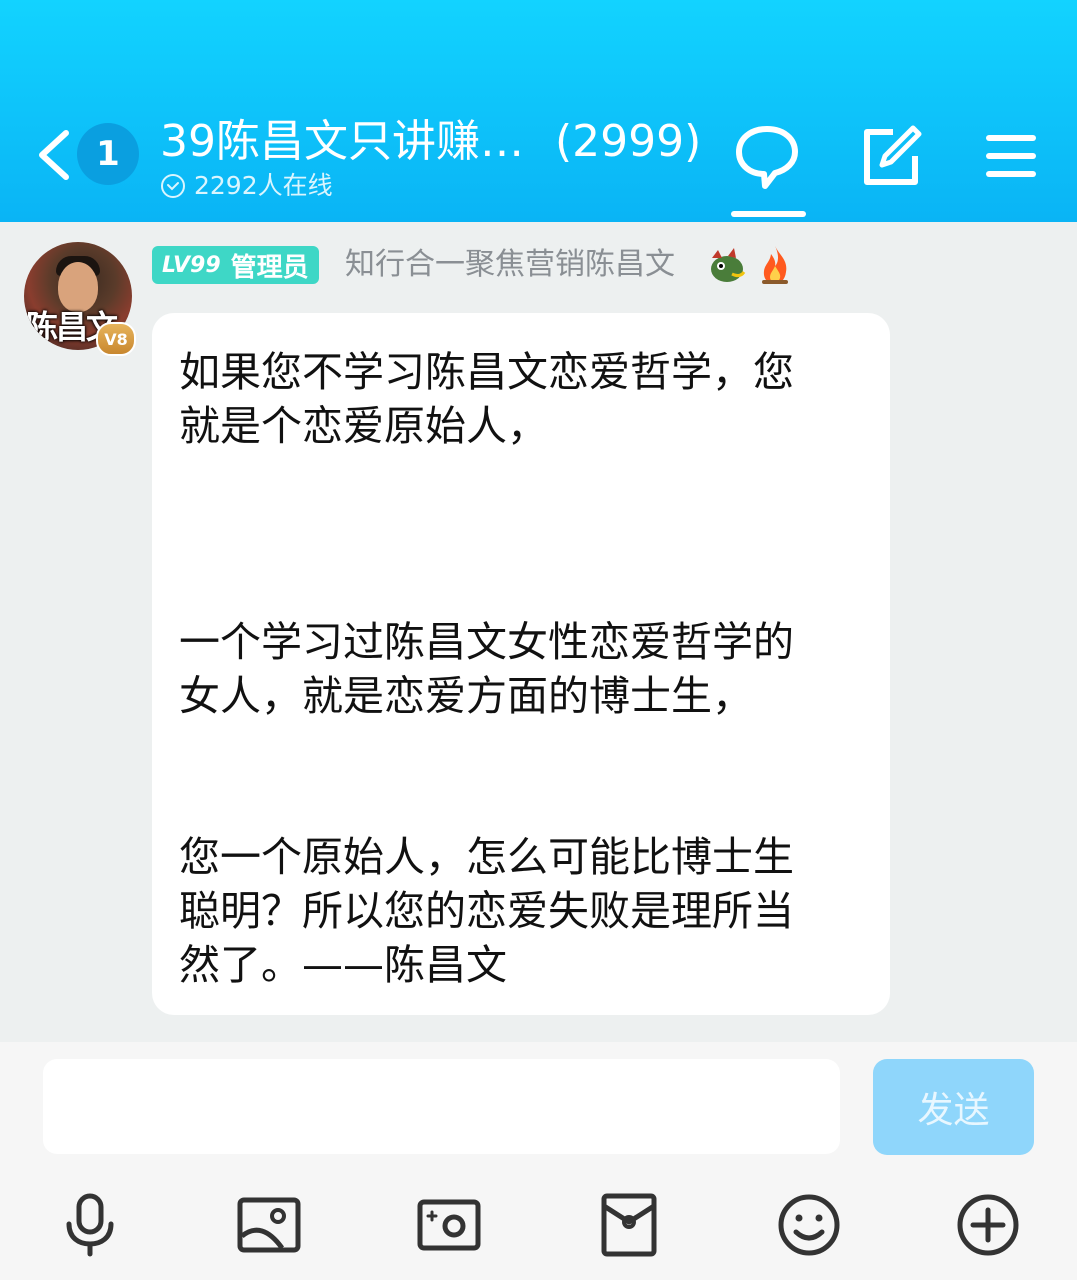 The height and width of the screenshot is (1280, 1077). Describe the element at coordinates (269, 1225) in the screenshot. I see `image-icon` at that location.